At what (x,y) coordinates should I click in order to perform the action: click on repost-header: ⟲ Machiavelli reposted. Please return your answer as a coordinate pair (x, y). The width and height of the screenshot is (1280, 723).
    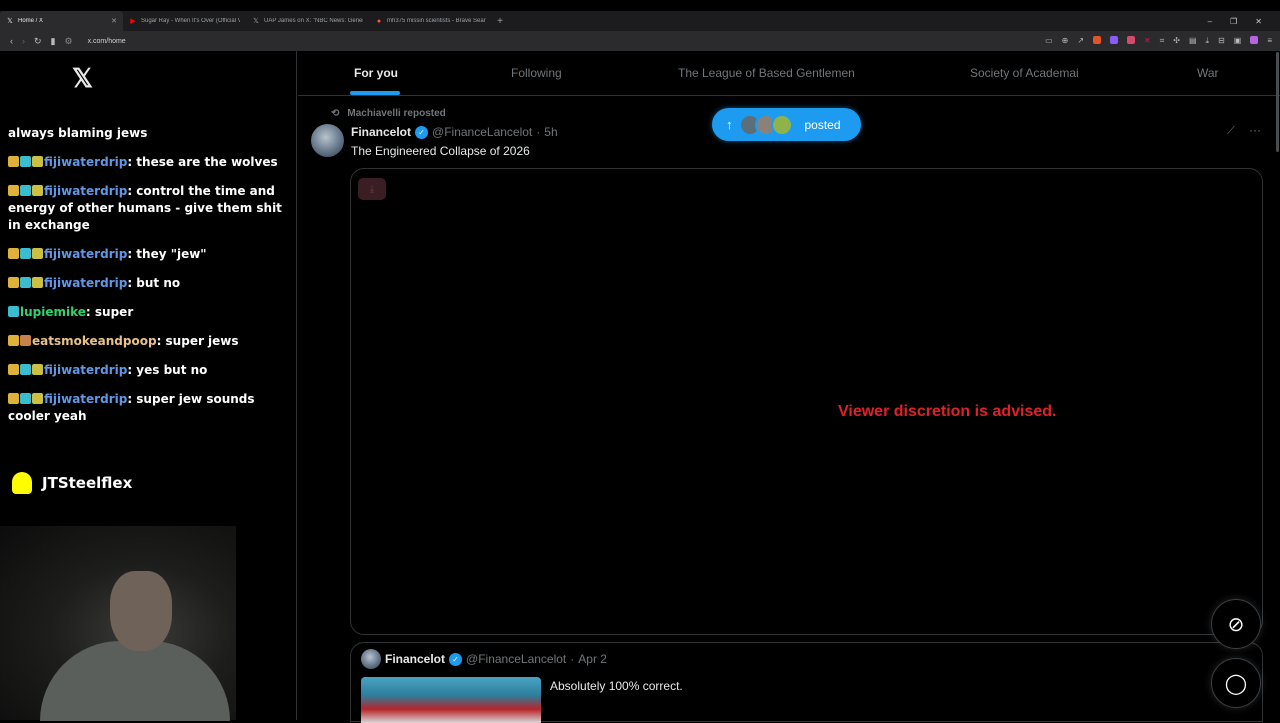
    Looking at the image, I should click on (388, 113).